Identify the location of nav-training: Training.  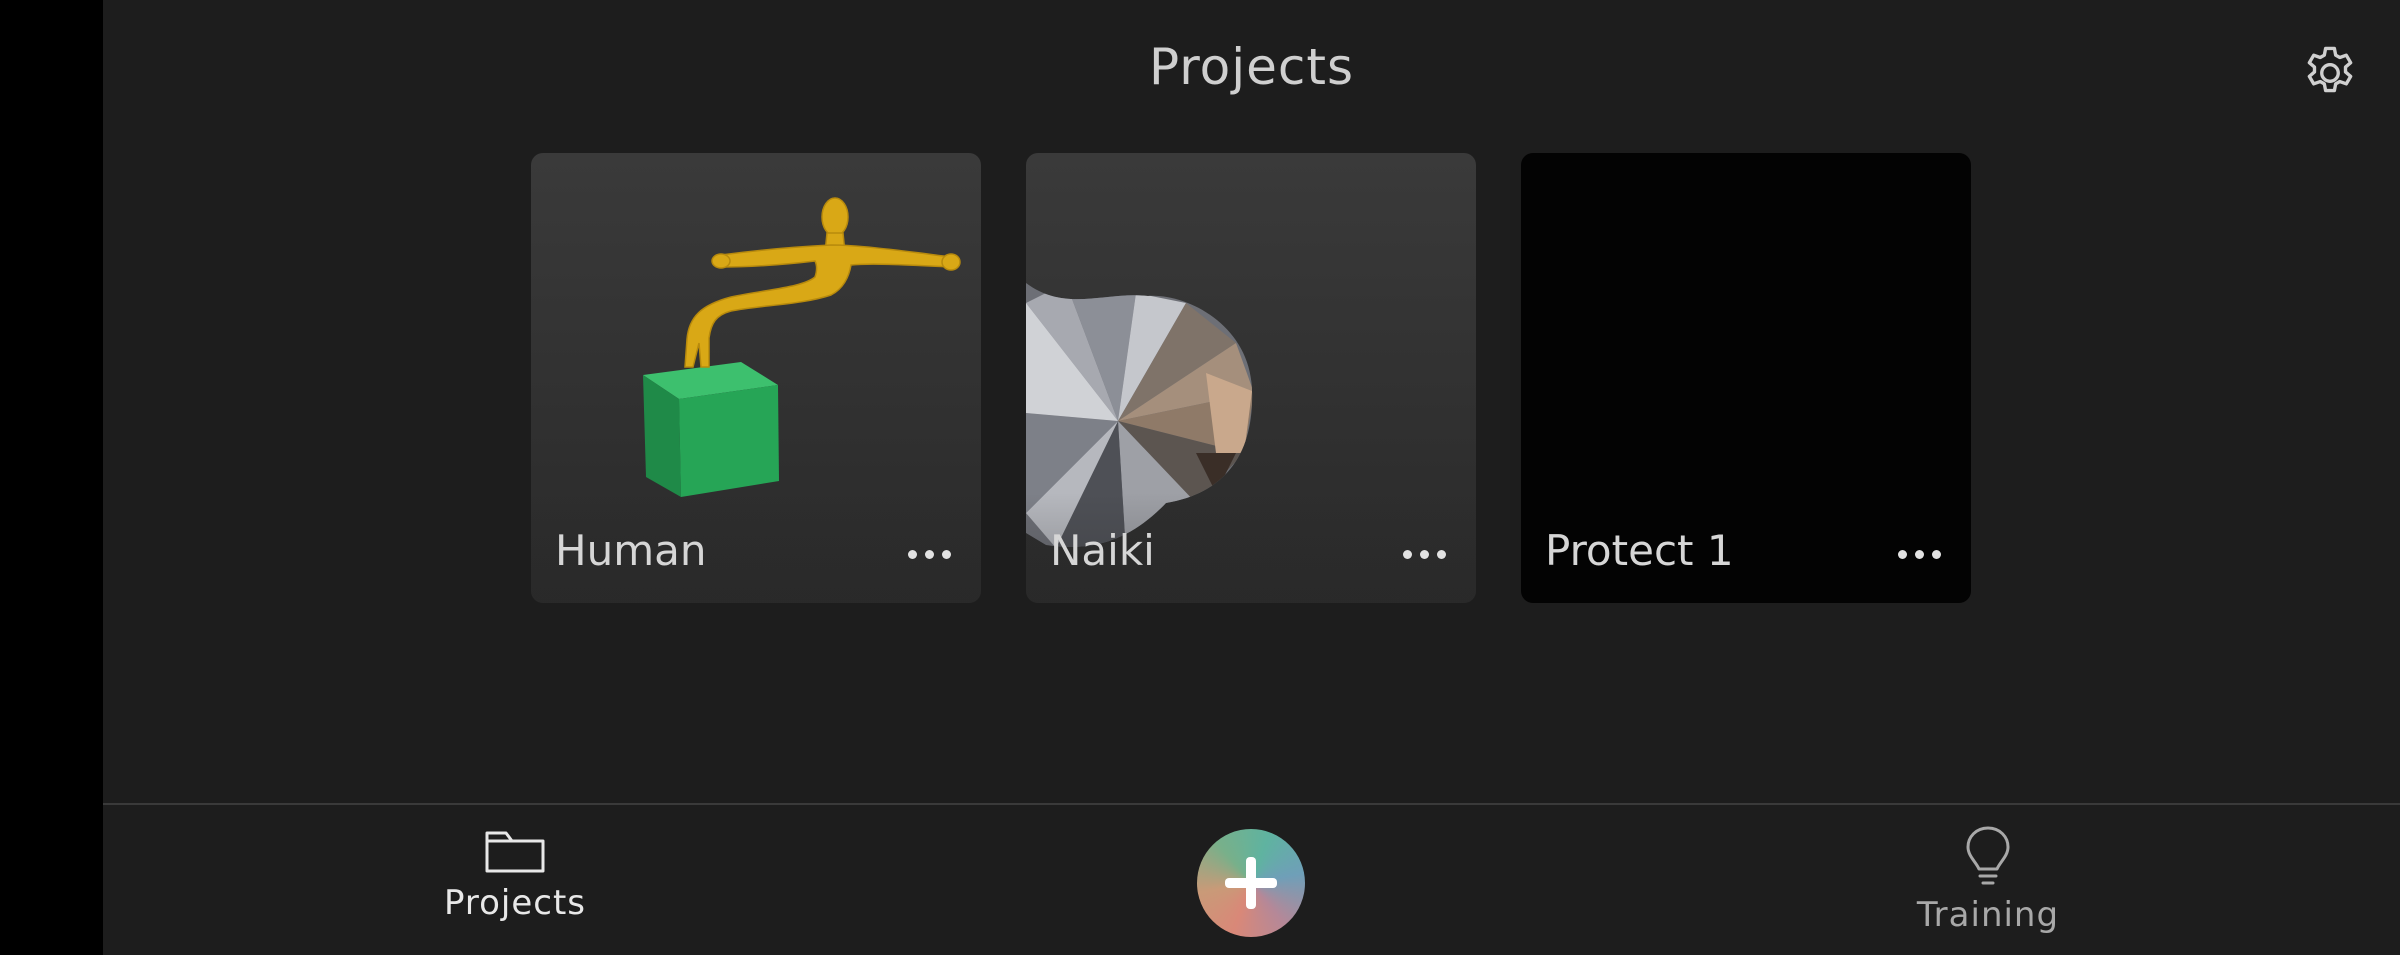
(1988, 885).